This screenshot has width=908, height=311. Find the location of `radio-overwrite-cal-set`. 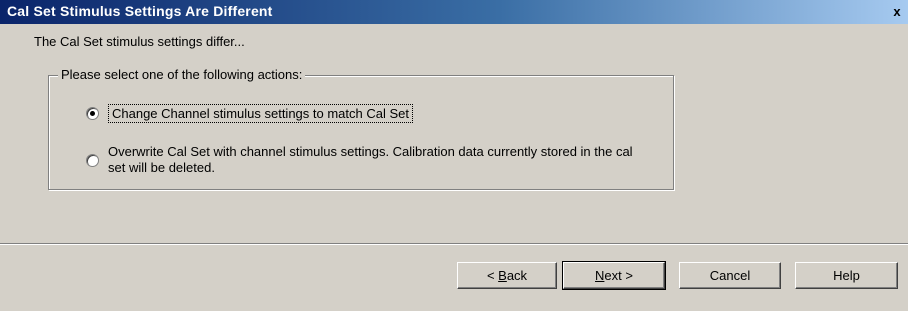

radio-overwrite-cal-set is located at coordinates (92, 160).